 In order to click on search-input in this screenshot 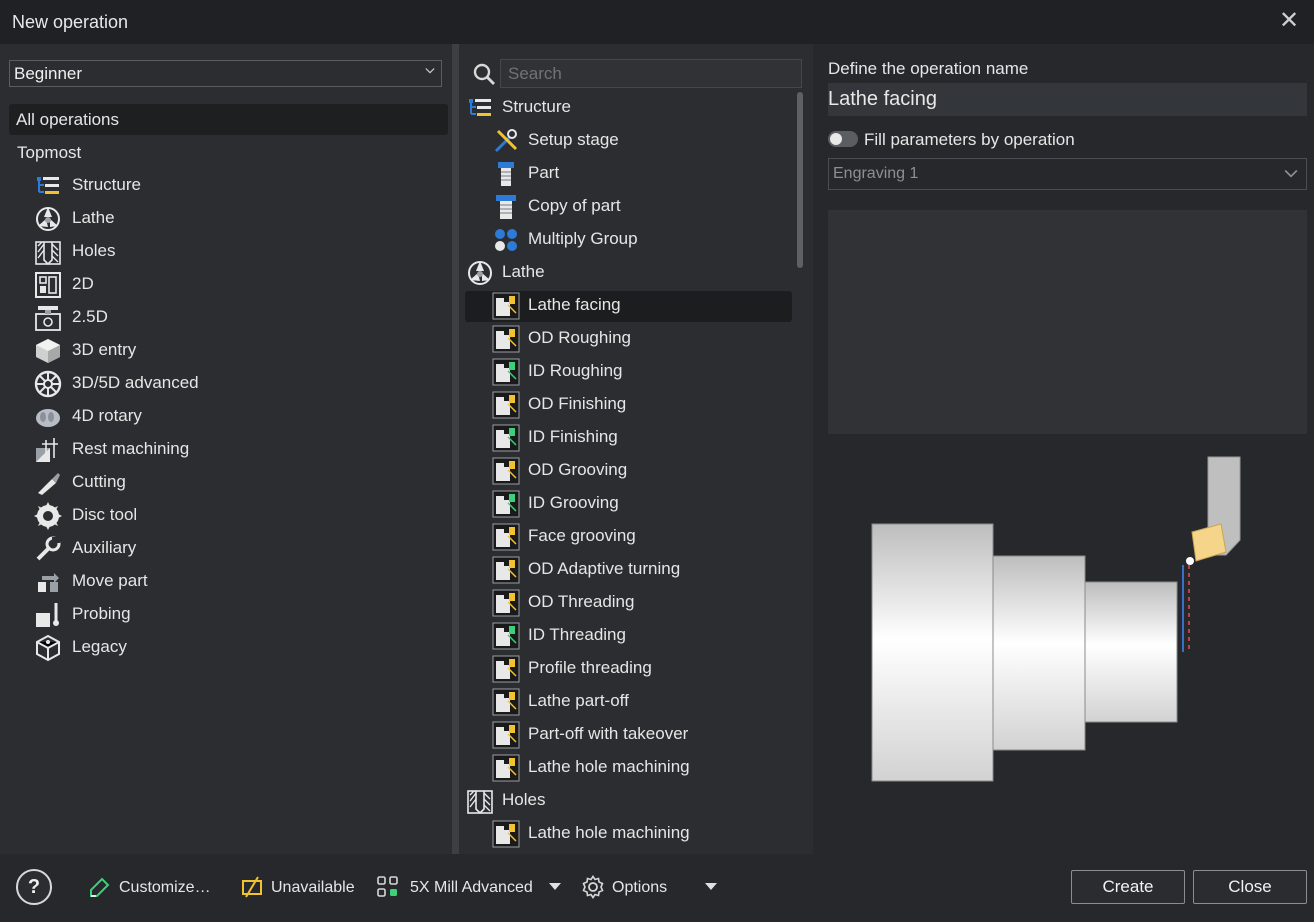, I will do `click(651, 73)`.